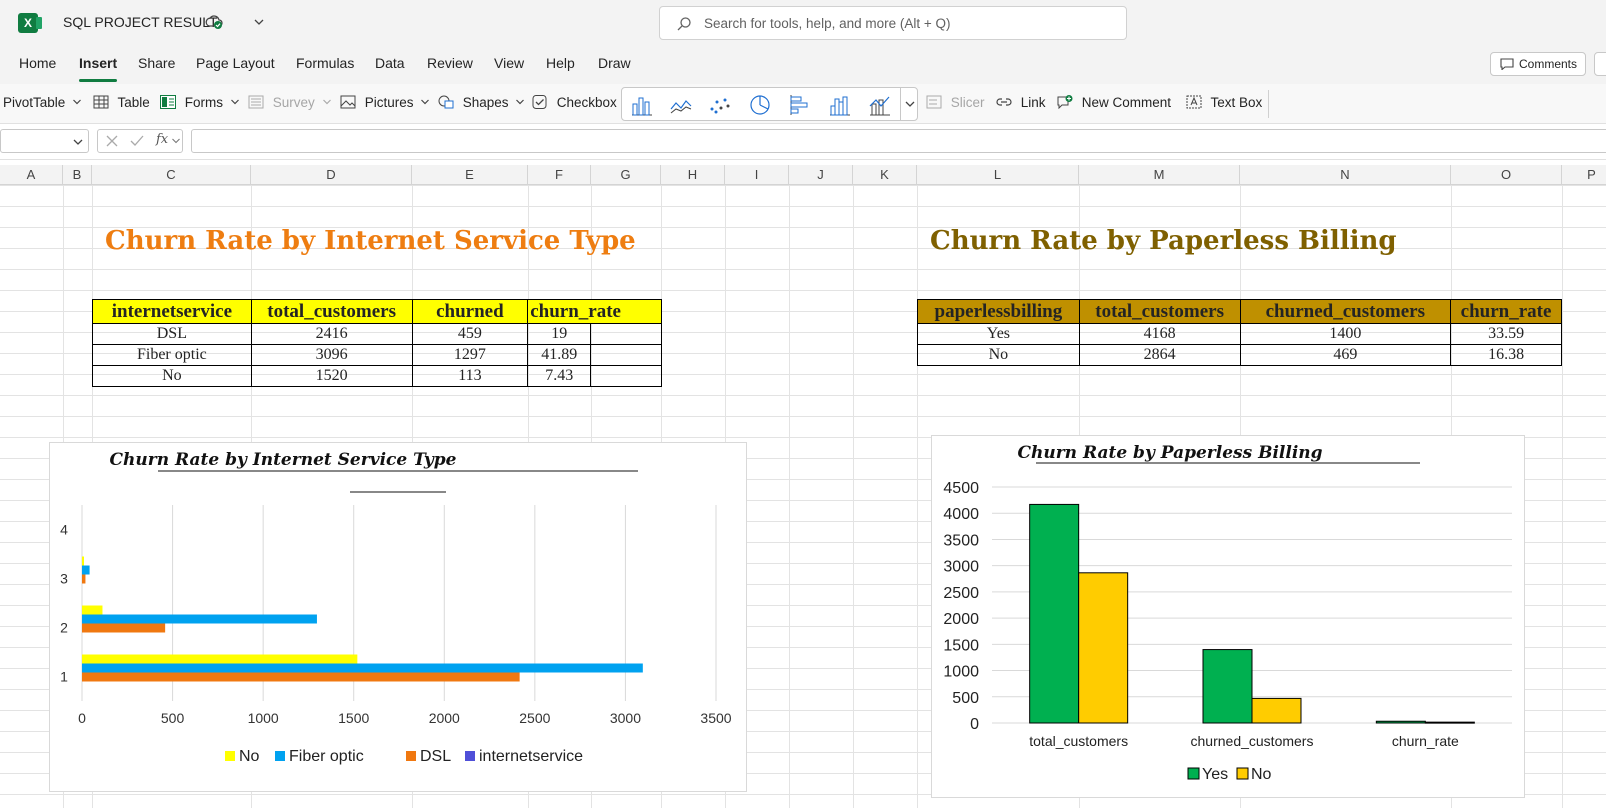  I want to click on enter-check-icon, so click(137, 141).